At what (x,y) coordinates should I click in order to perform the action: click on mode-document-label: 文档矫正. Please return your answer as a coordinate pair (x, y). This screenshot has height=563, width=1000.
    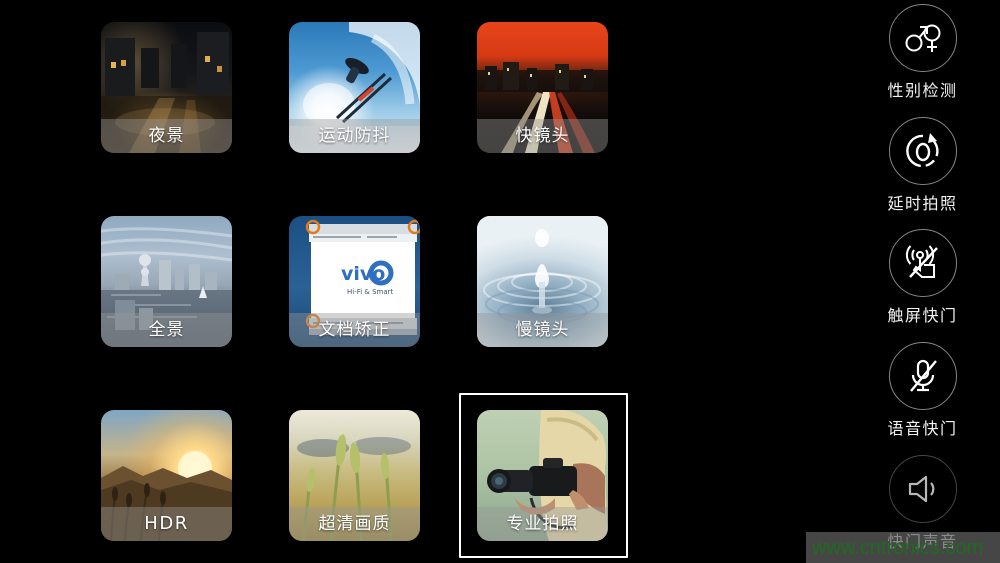
    Looking at the image, I should click on (354, 330).